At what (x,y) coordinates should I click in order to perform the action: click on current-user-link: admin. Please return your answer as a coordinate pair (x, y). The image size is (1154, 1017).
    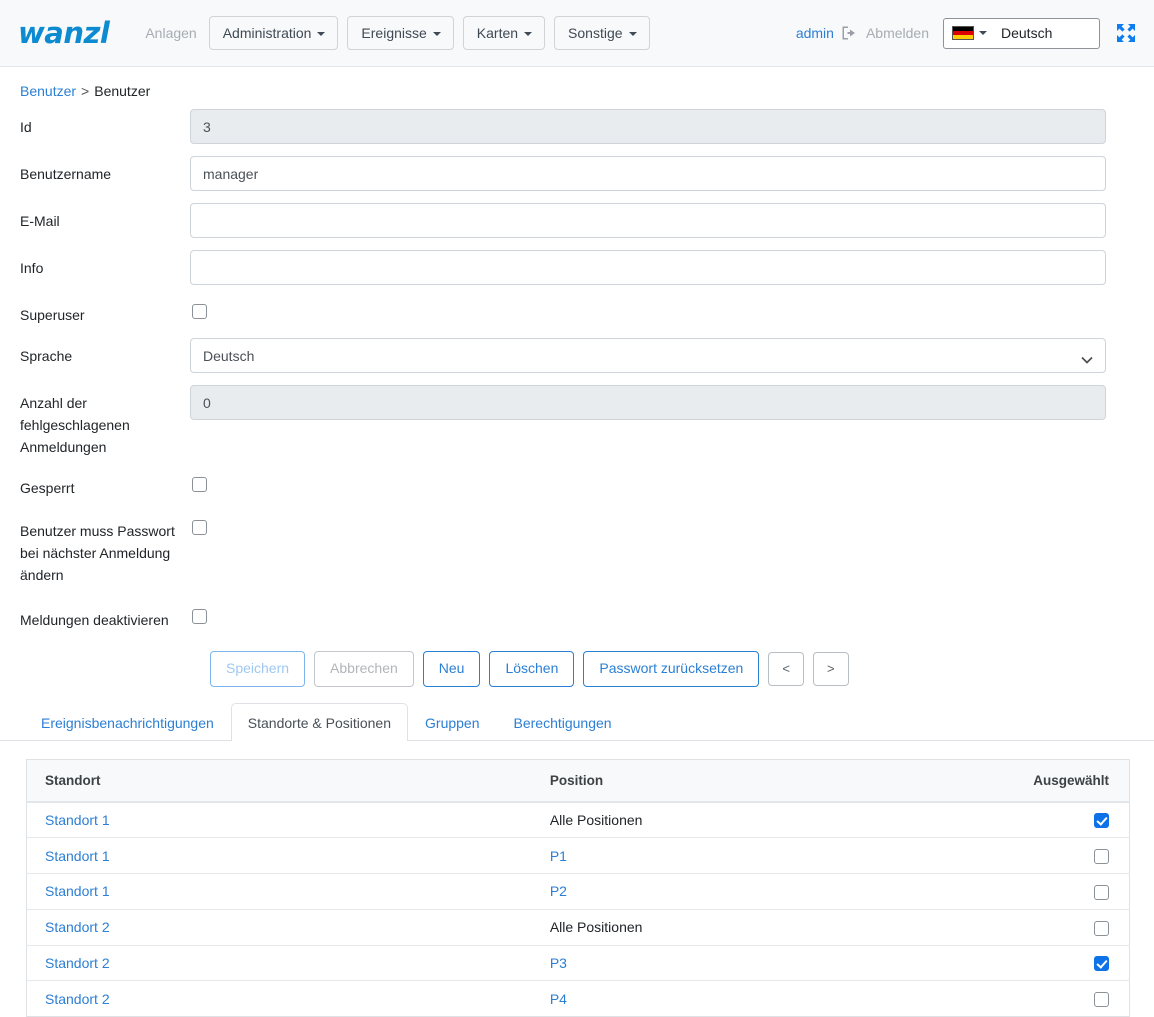
    Looking at the image, I should click on (815, 33).